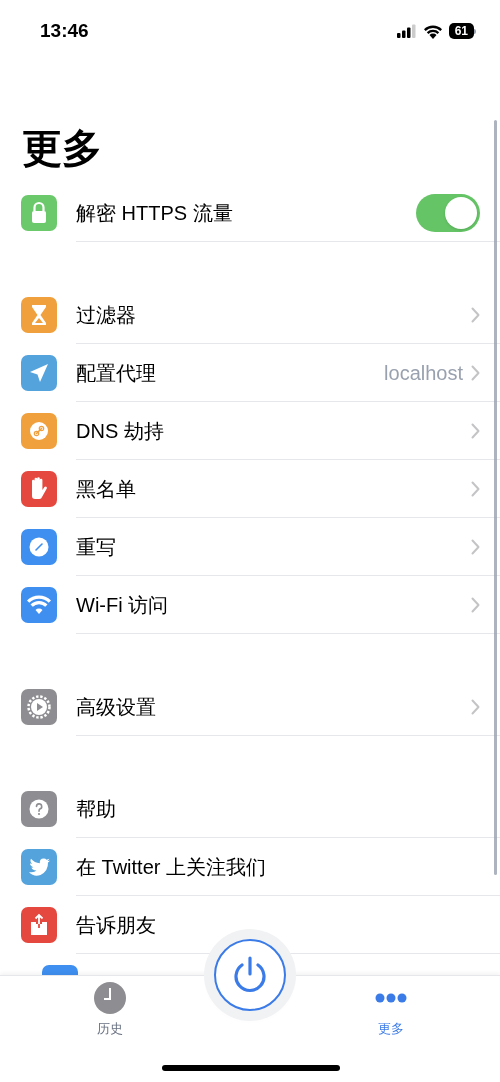 The height and width of the screenshot is (1082, 500). Describe the element at coordinates (64, 30) in the screenshot. I see `status-time: 13:46` at that location.